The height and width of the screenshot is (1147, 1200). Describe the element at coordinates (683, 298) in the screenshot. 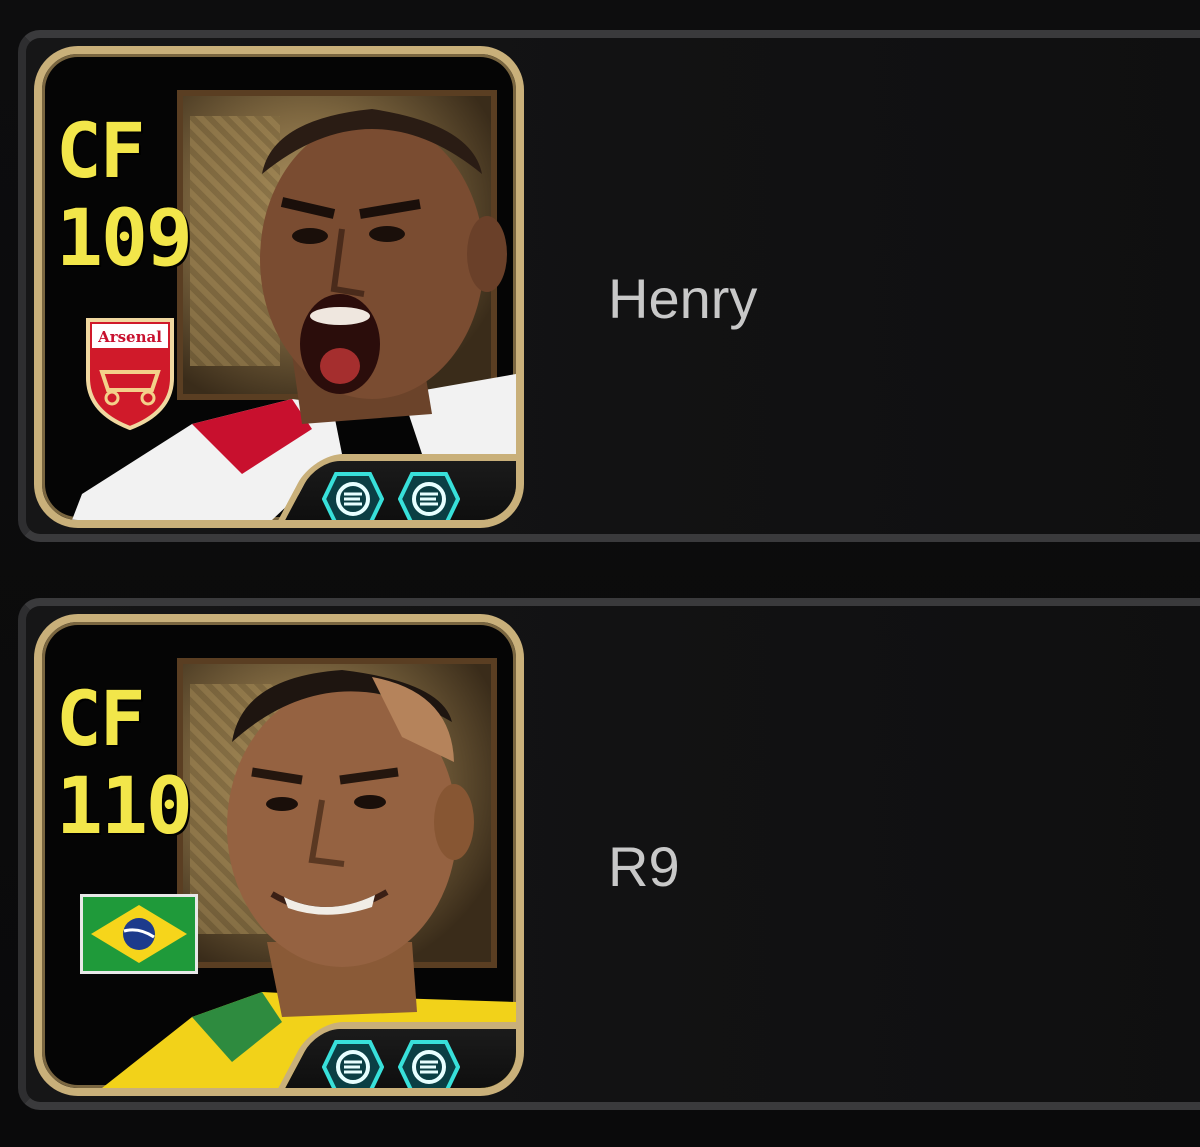

I see `player-name: Henry` at that location.